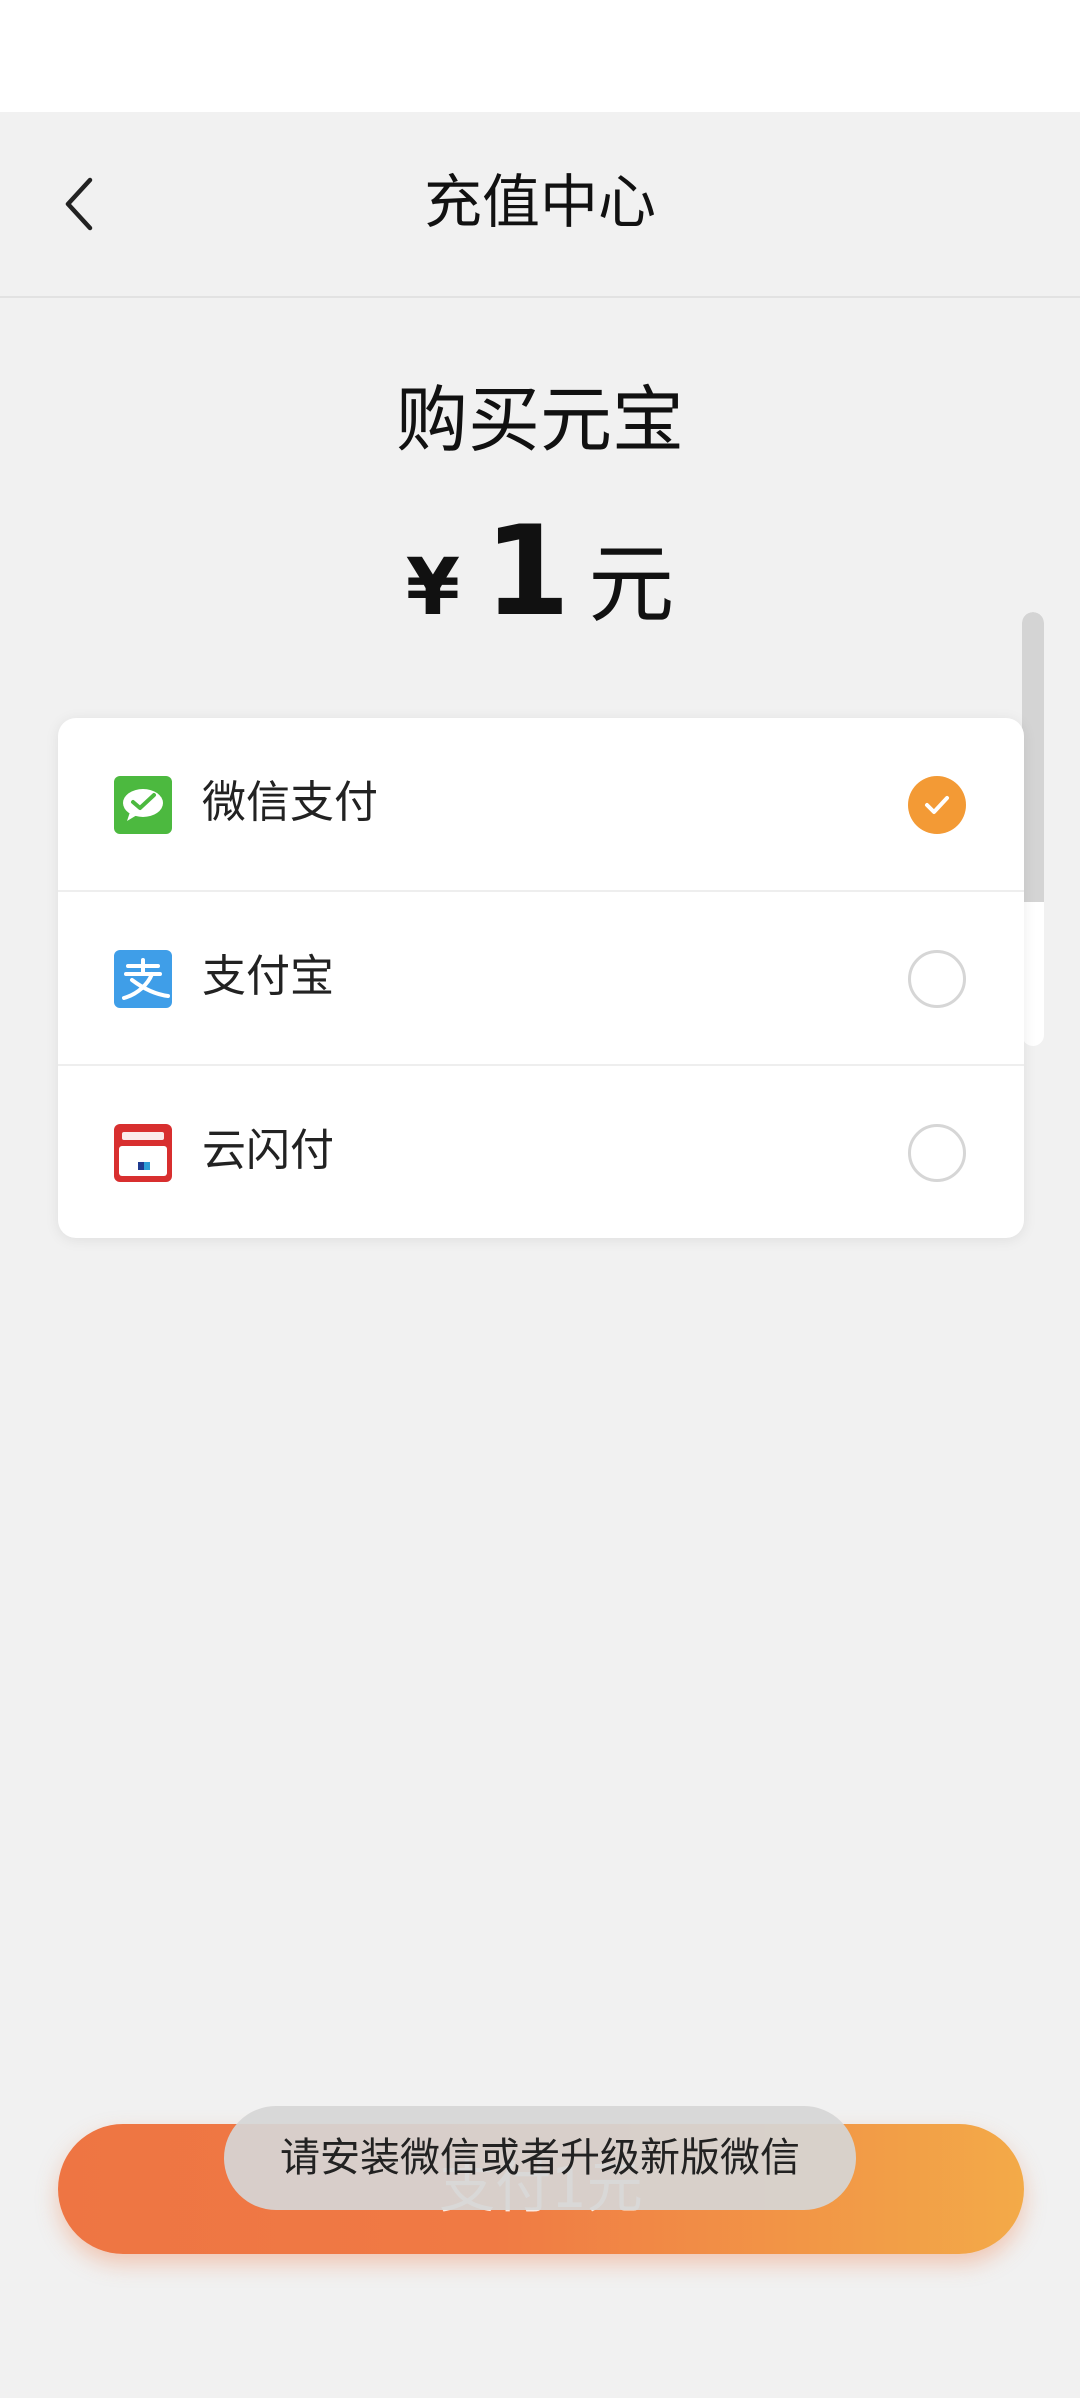  I want to click on payment-option-wechat: 微信支付, so click(541, 805).